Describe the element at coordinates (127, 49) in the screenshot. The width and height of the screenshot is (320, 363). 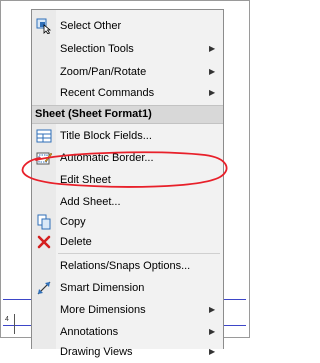
I see `menu-item-selection-tools: Selection Tools ▶` at that location.